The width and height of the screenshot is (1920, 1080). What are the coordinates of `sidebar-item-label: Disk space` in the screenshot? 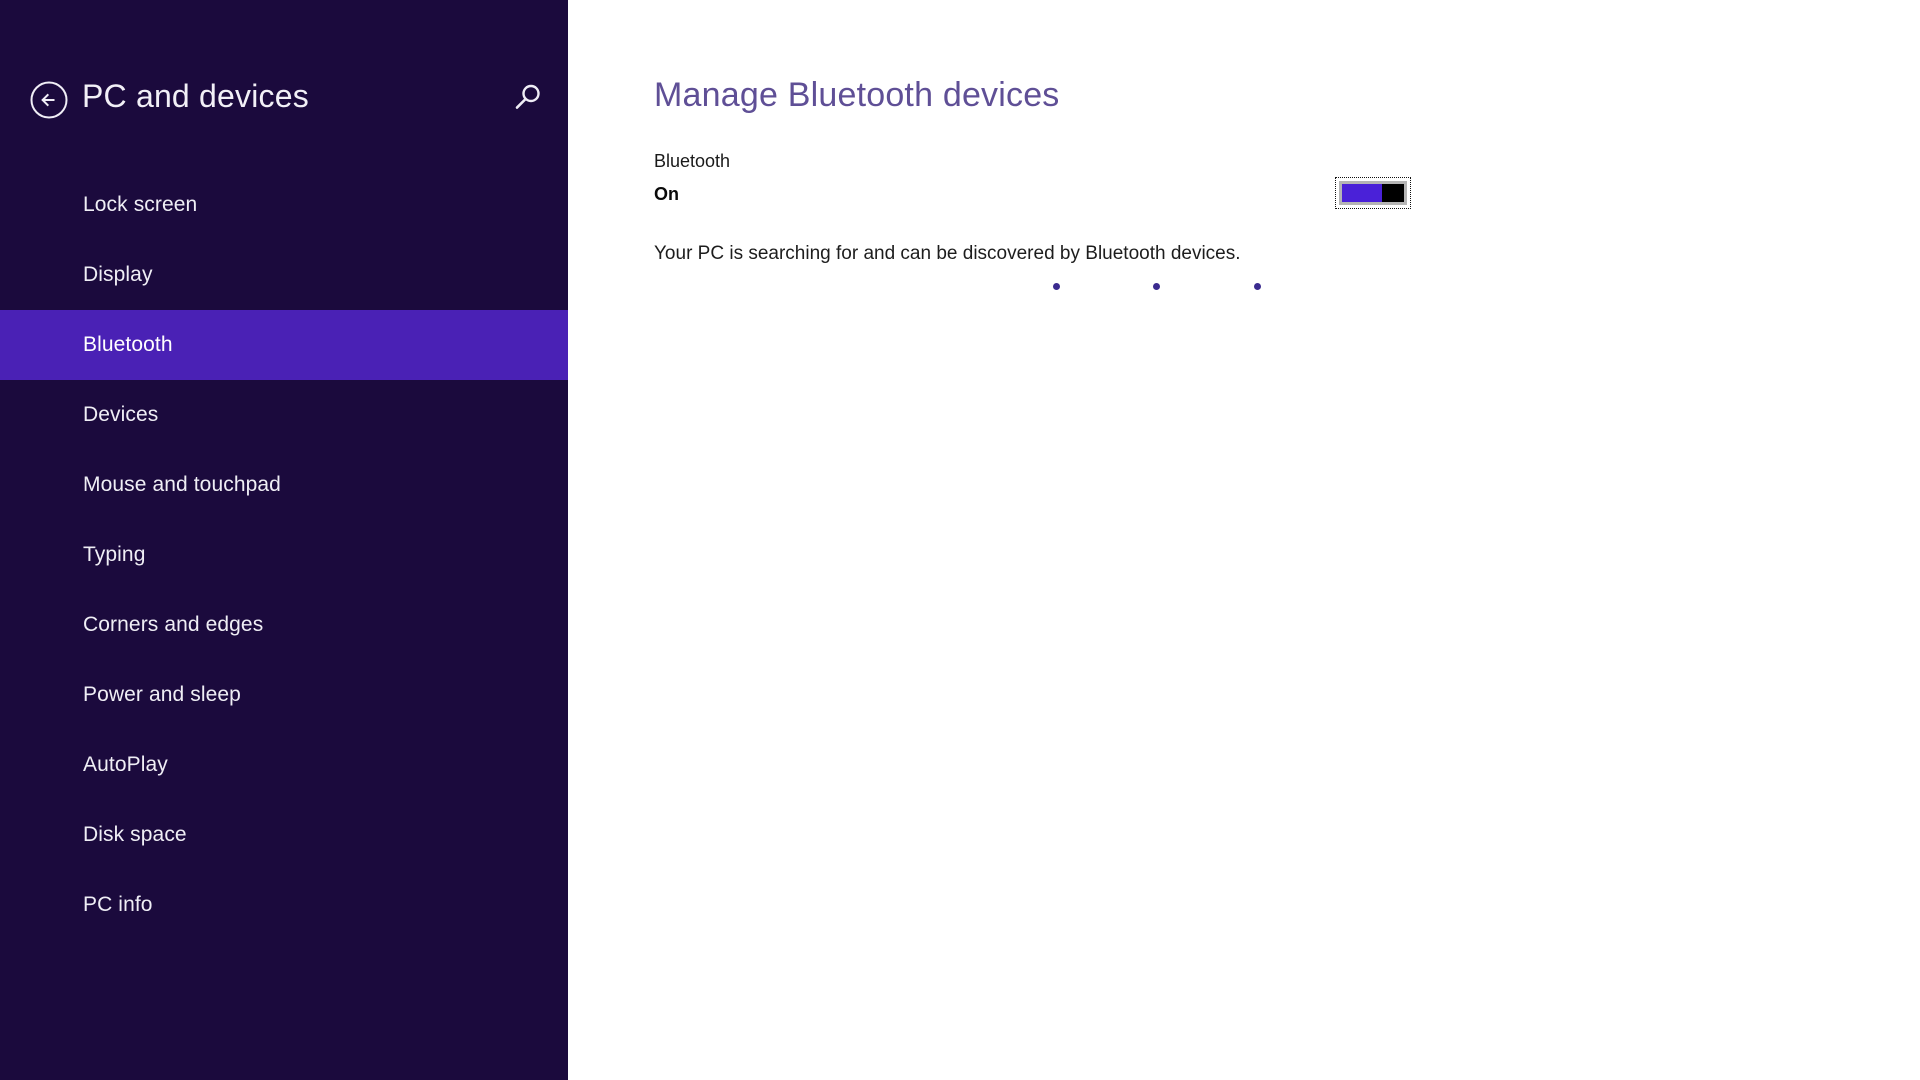 It's located at (135, 834).